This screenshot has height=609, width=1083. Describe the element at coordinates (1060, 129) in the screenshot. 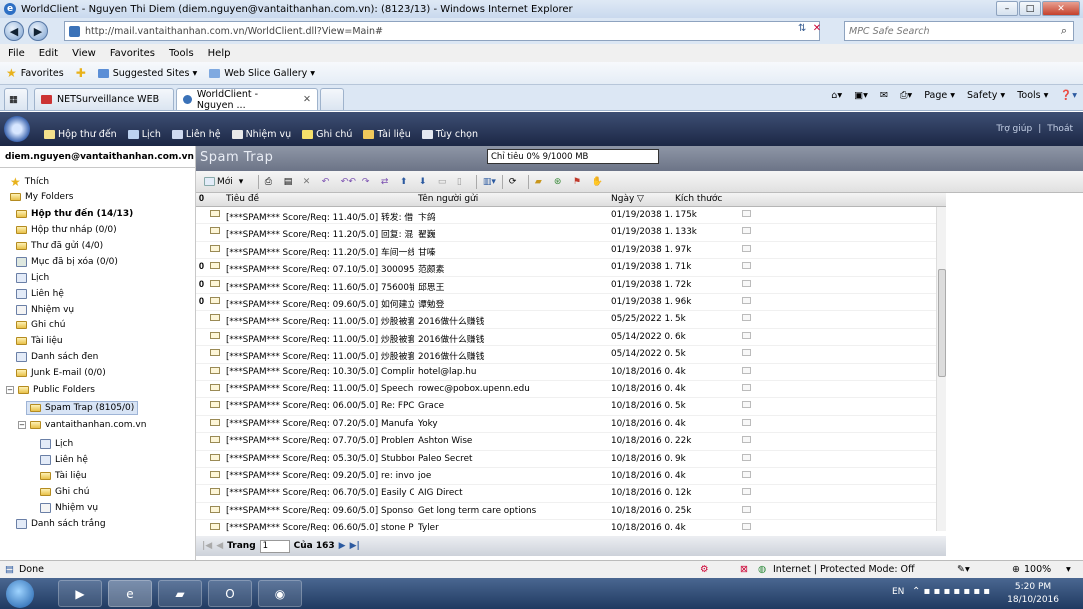

I see `logout-link: Thoát` at that location.